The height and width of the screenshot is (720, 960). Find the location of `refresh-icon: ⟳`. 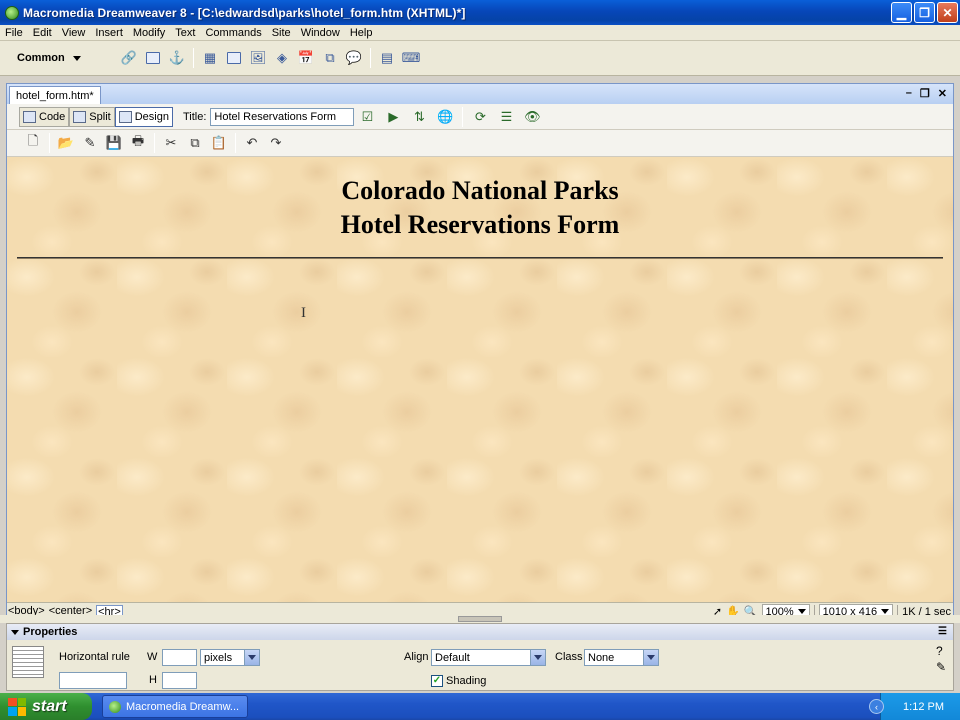

refresh-icon: ⟳ is located at coordinates (480, 117).